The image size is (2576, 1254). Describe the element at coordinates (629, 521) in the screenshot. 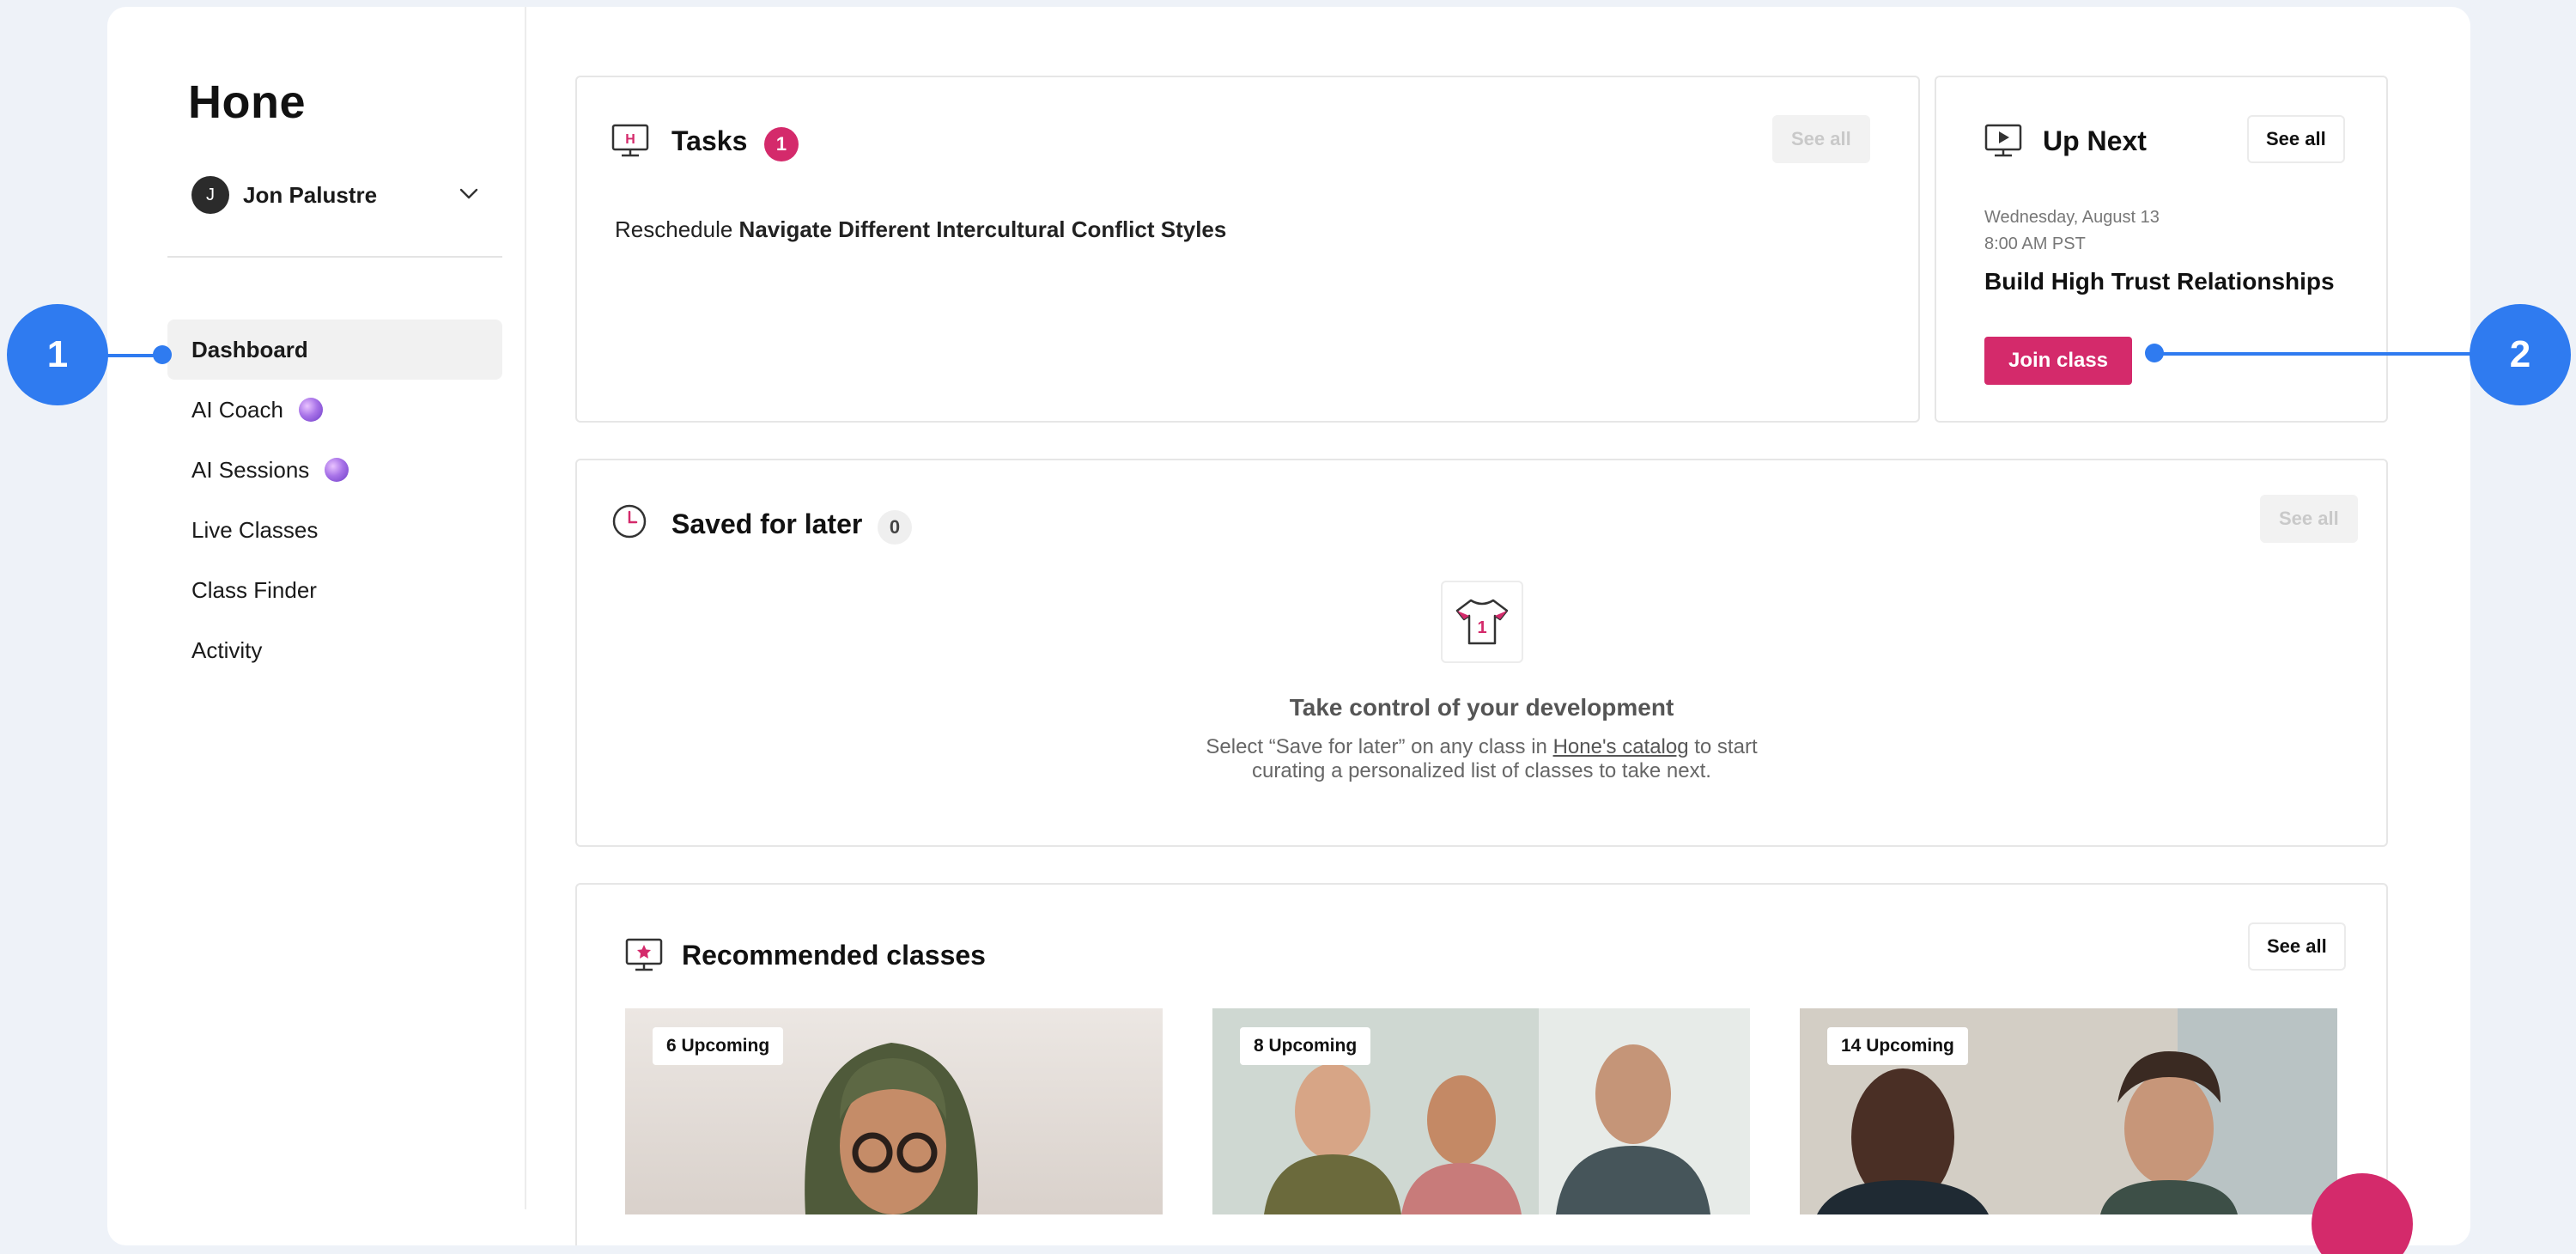

I see `clock-icon` at that location.